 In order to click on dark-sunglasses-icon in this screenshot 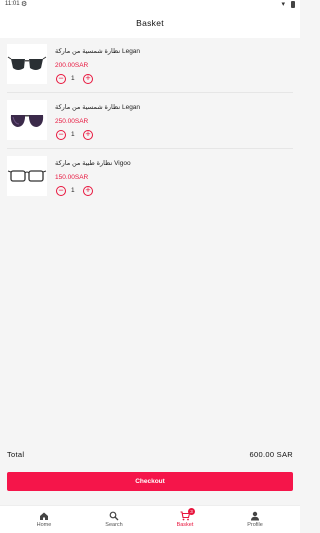, I will do `click(27, 64)`.